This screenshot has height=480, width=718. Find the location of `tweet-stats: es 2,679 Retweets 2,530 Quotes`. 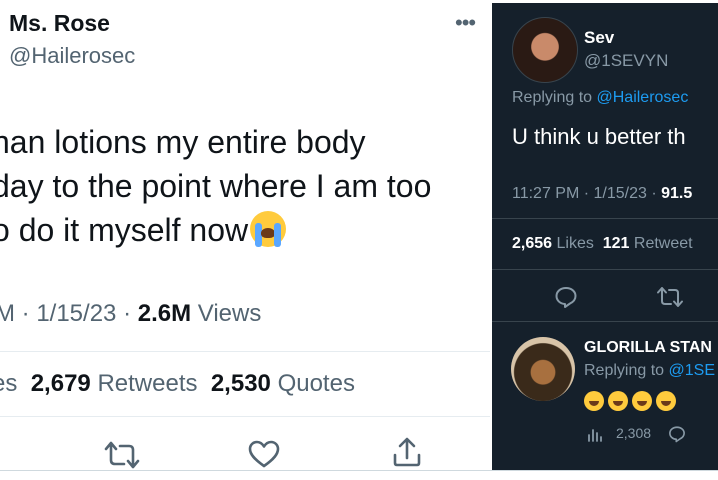

tweet-stats: es 2,679 Retweets 2,530 Quotes is located at coordinates (177, 384).